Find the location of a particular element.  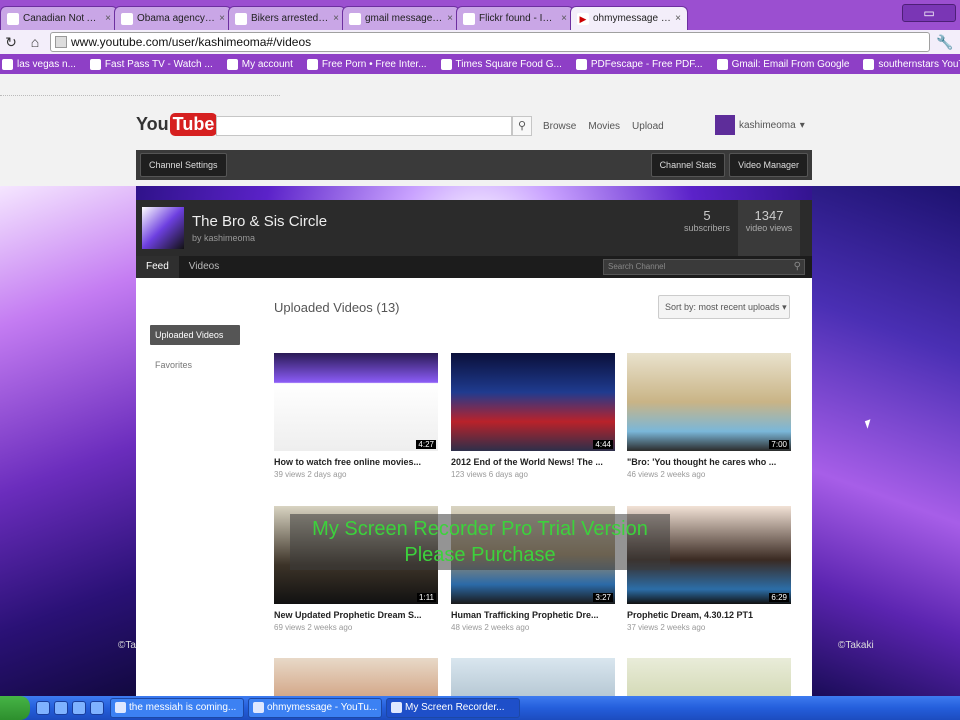

browser-tab: Bikers arrested in Thailand × is located at coordinates (287, 18).